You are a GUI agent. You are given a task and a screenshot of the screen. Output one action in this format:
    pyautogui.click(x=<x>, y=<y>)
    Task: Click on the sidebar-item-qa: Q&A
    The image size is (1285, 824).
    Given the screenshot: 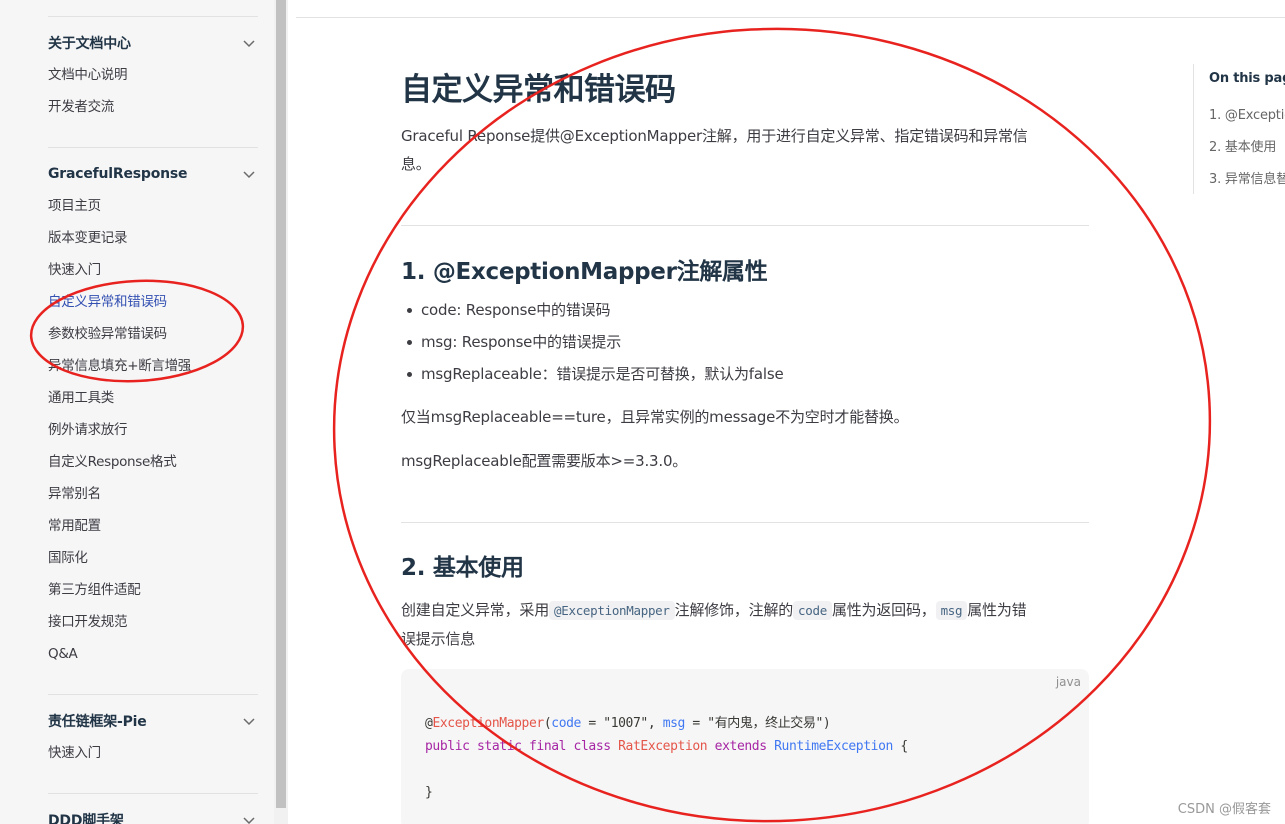 What is the action you would take?
    pyautogui.click(x=153, y=654)
    